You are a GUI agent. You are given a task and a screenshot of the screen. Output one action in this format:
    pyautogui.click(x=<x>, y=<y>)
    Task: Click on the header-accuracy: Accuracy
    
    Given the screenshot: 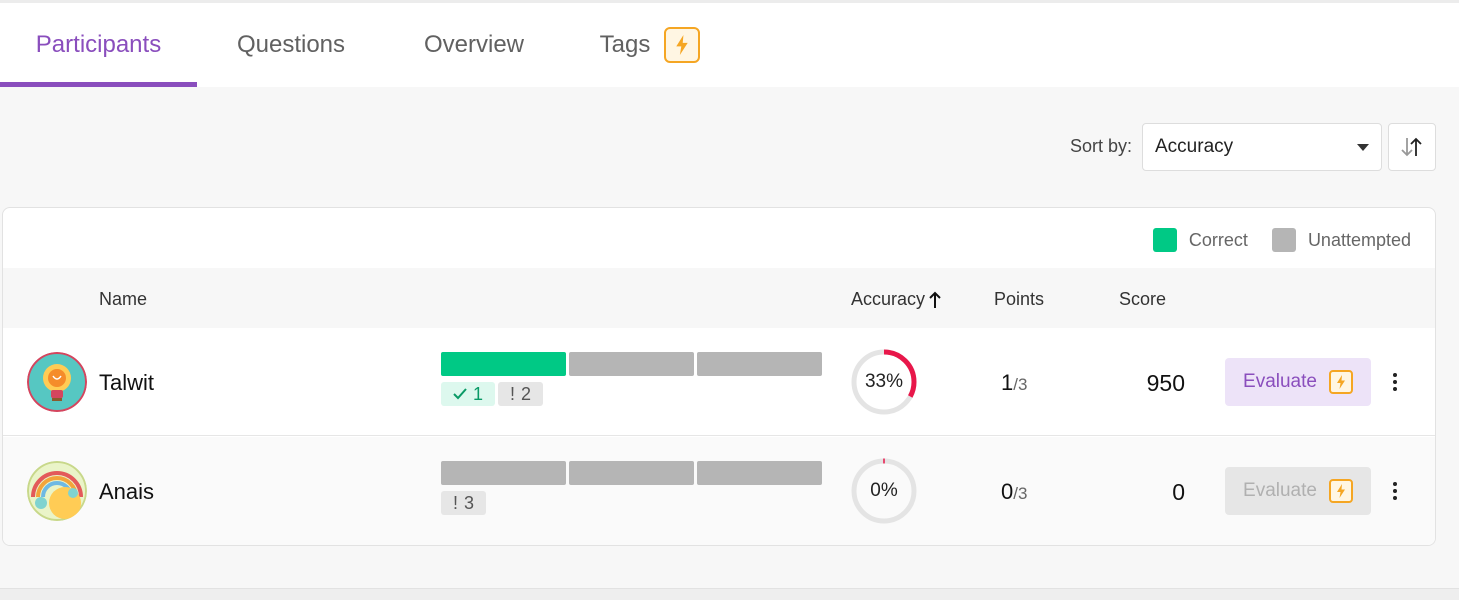 What is the action you would take?
    pyautogui.click(x=896, y=299)
    